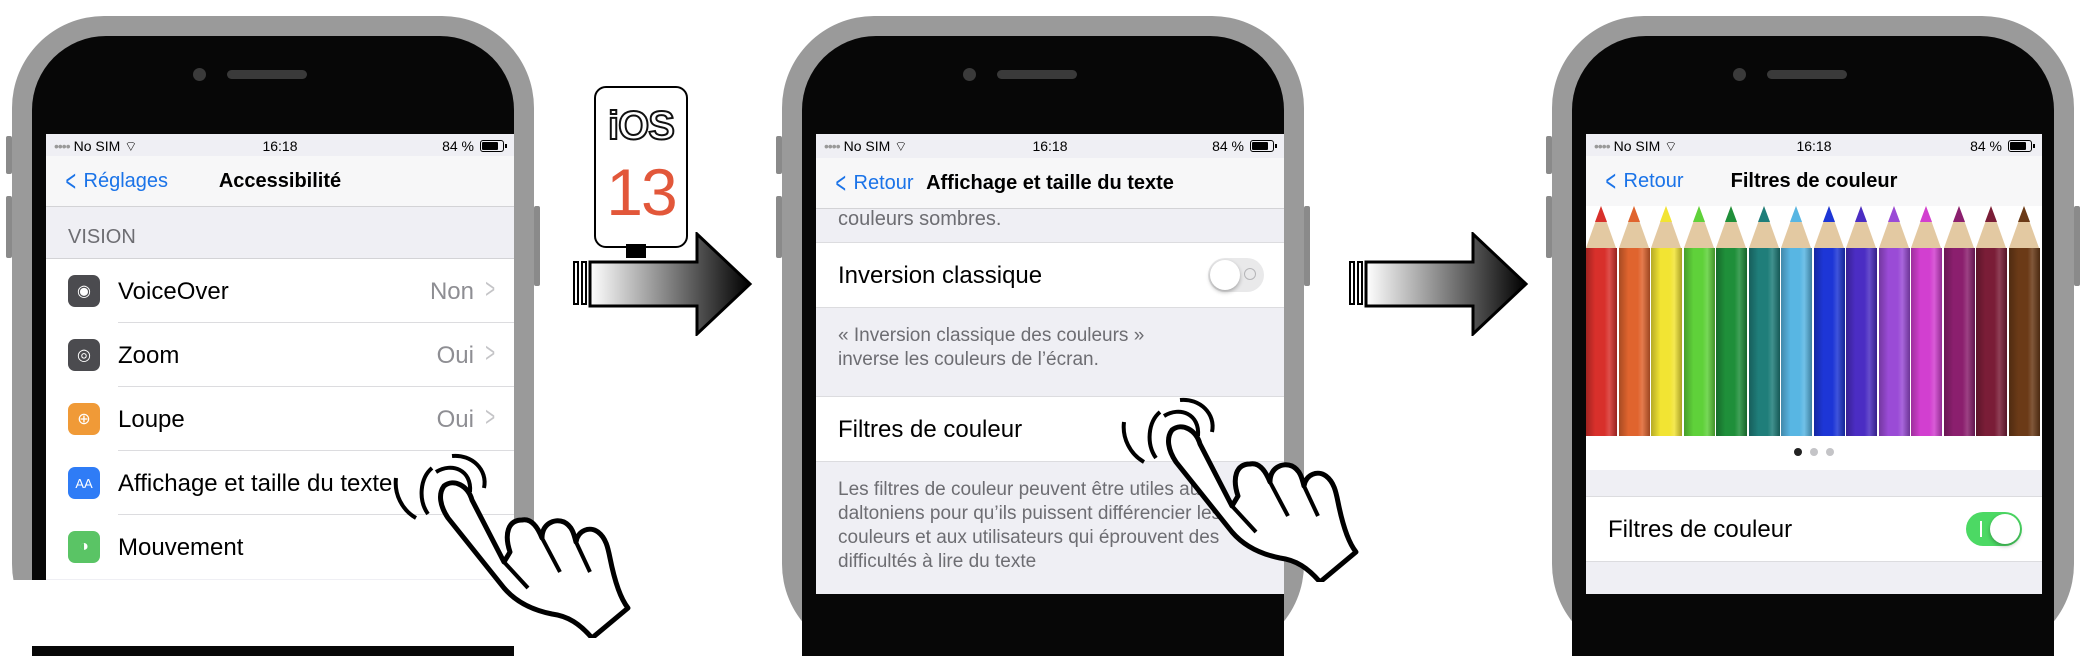 This screenshot has height=656, width=2084. What do you see at coordinates (84, 291) in the screenshot?
I see `voiceover-icon: ◉` at bounding box center [84, 291].